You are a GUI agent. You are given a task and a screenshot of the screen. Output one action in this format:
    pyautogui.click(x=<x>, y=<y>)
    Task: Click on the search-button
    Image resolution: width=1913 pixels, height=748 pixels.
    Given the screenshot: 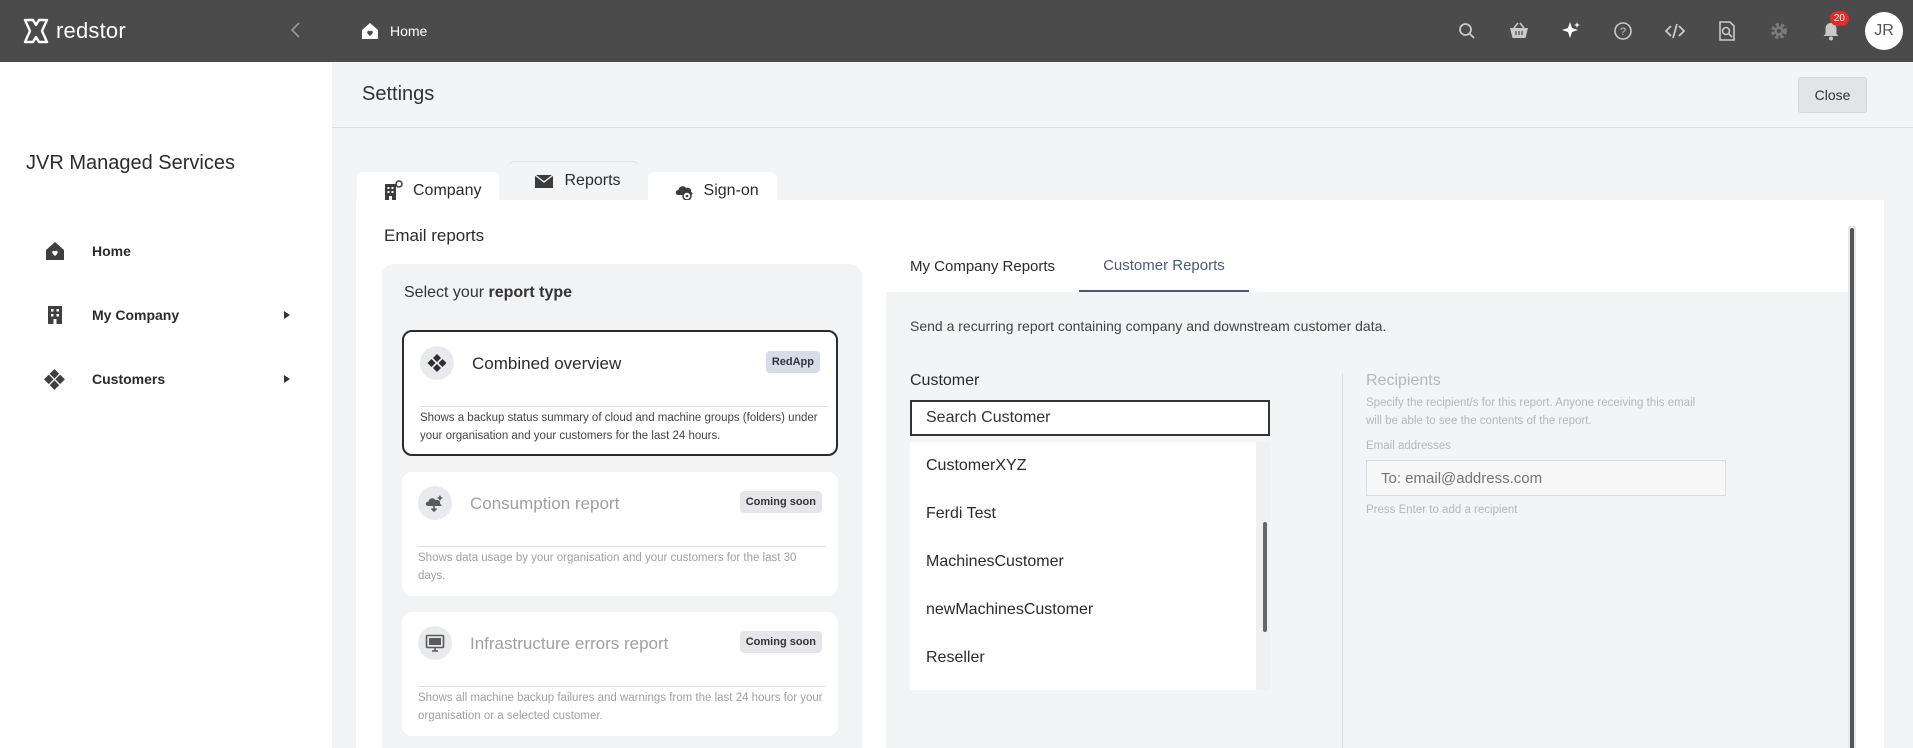 What is the action you would take?
    pyautogui.click(x=1467, y=31)
    